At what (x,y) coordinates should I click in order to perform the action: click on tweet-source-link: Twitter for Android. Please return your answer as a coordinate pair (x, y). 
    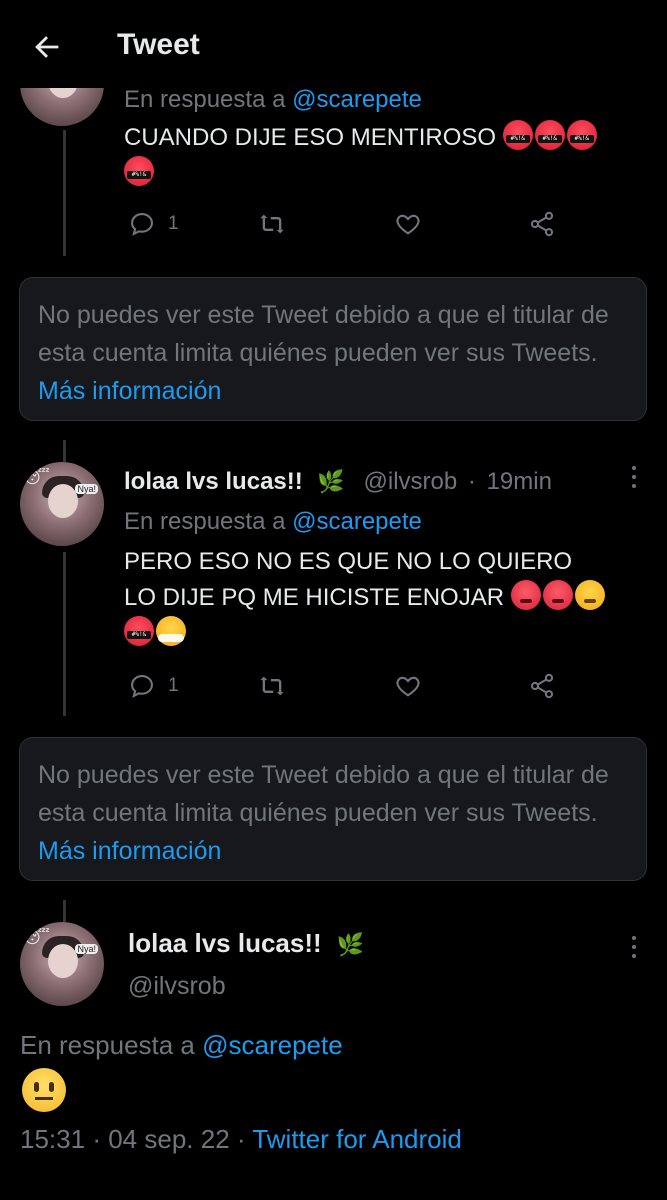
    Looking at the image, I should click on (357, 1139).